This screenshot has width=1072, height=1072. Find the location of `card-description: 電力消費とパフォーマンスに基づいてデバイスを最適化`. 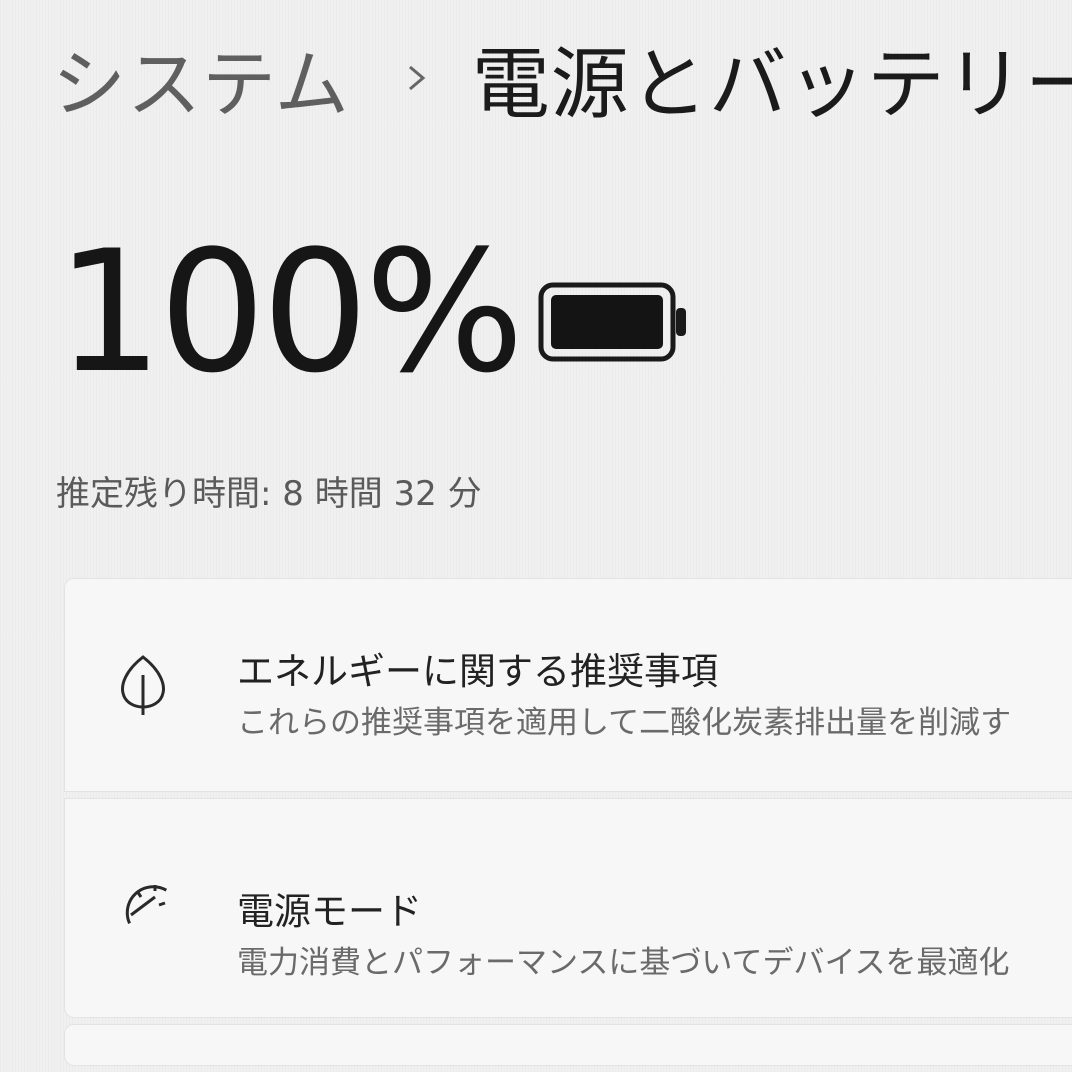

card-description: 電力消費とパフォーマンスに基づいてデバイスを最適化 is located at coordinates (623, 963).